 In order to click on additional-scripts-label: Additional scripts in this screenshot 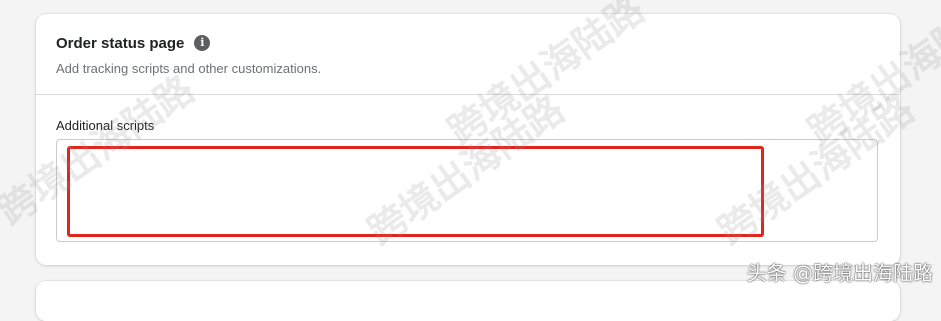, I will do `click(105, 125)`.